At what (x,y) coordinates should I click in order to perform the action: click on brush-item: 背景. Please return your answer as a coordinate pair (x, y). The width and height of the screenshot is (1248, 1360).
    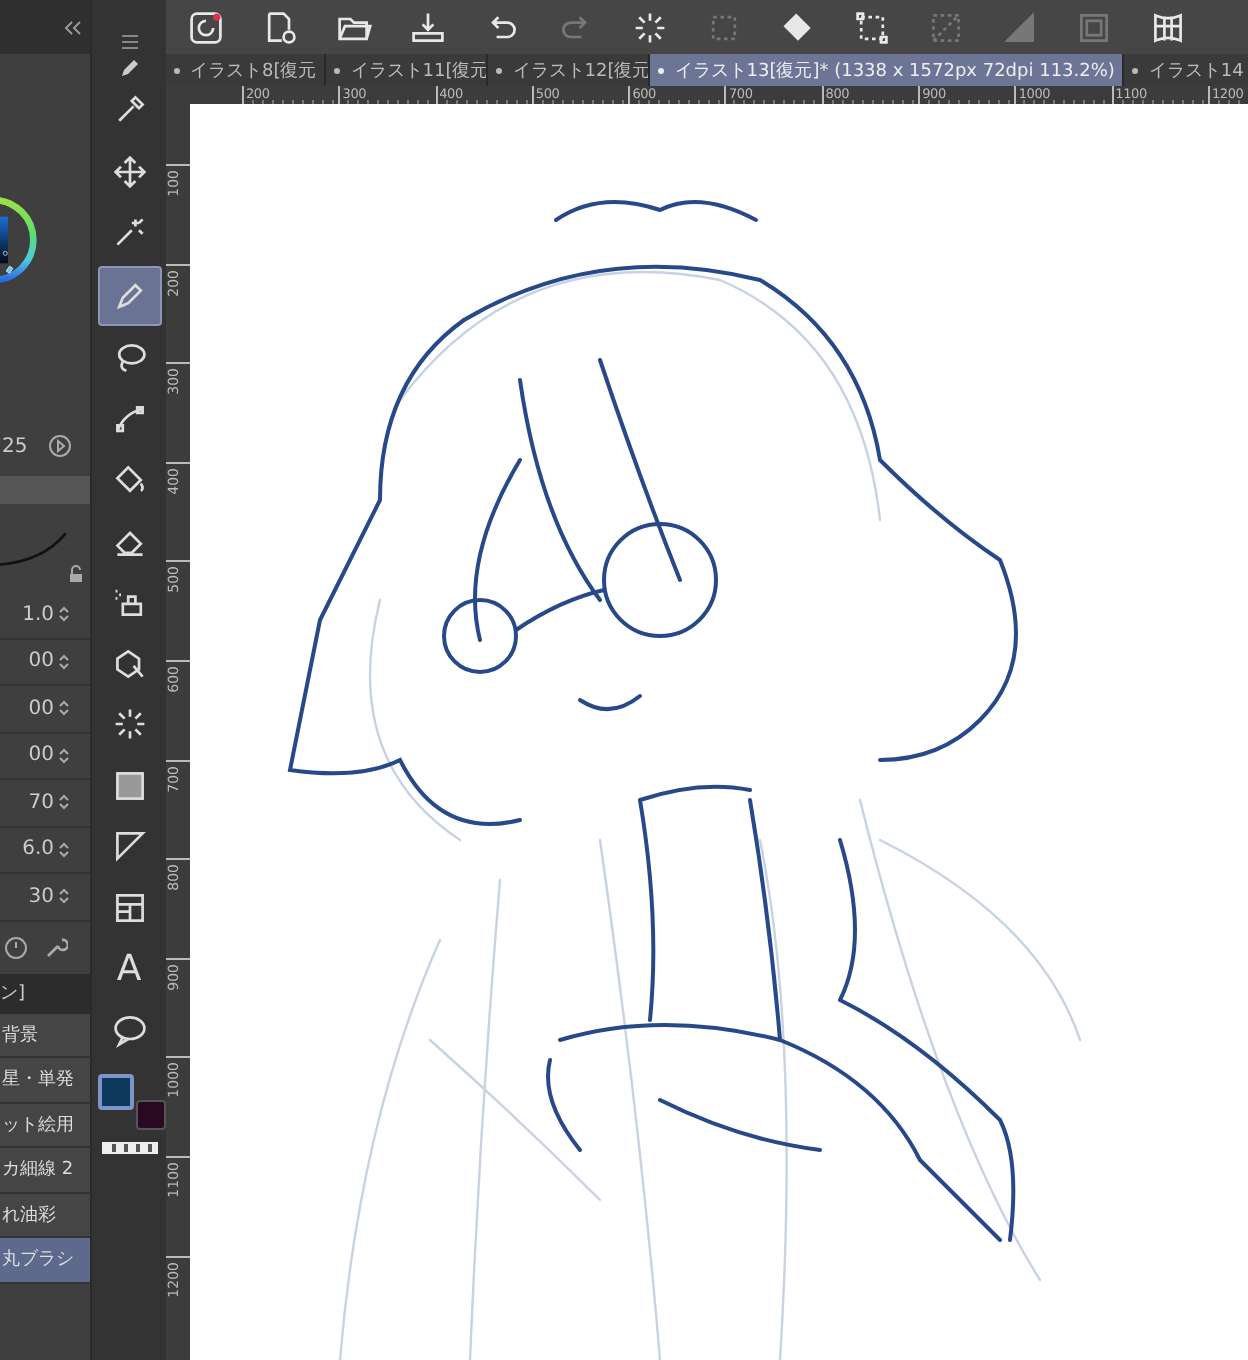
    Looking at the image, I should click on (45, 1035).